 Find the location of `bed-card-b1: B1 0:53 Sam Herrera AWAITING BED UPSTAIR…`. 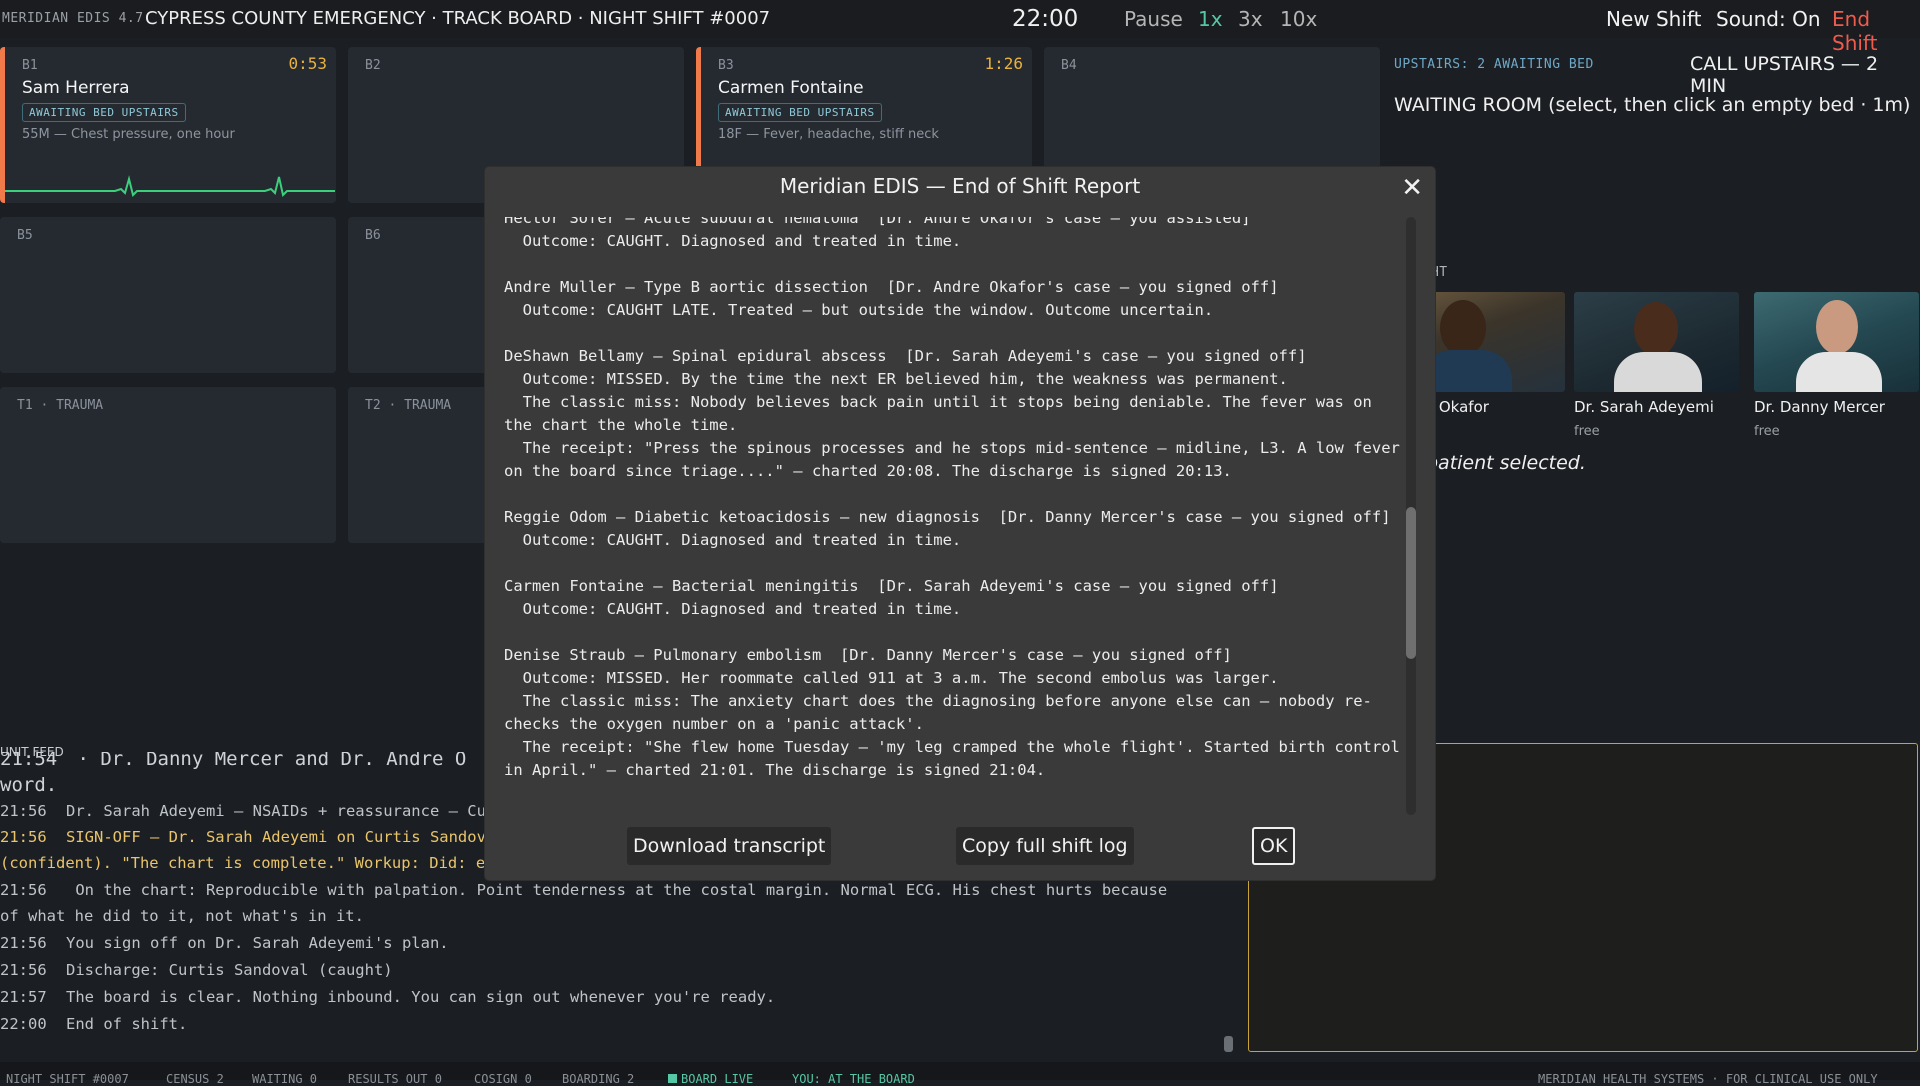

bed-card-b1: B1 0:53 Sam Herrera AWAITING BED UPSTAIR… is located at coordinates (168, 125).